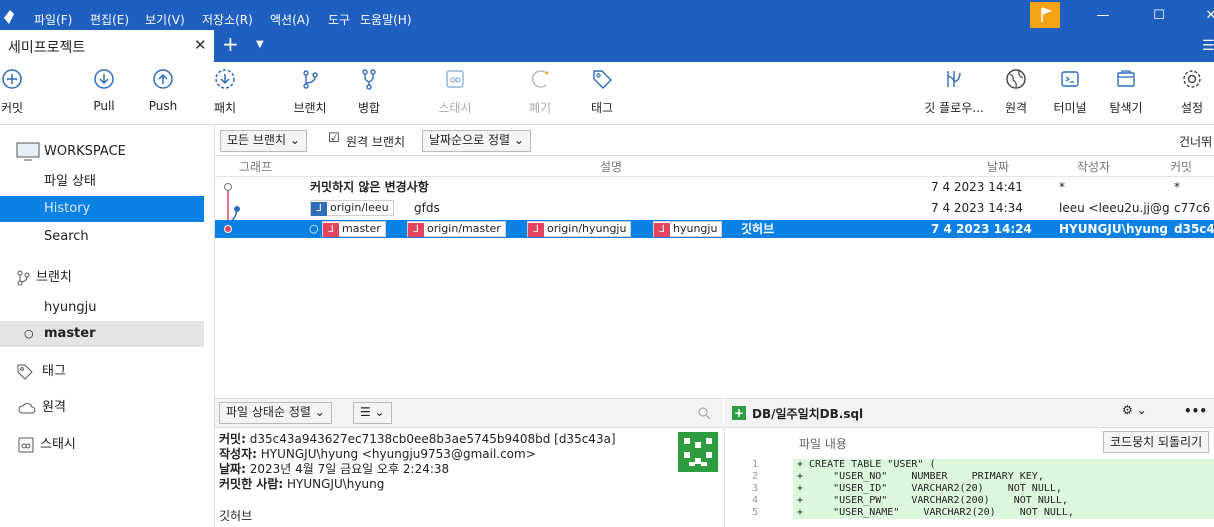 The width and height of the screenshot is (1214, 527). What do you see at coordinates (105, 408) in the screenshot?
I see `remotes-header: 원격` at bounding box center [105, 408].